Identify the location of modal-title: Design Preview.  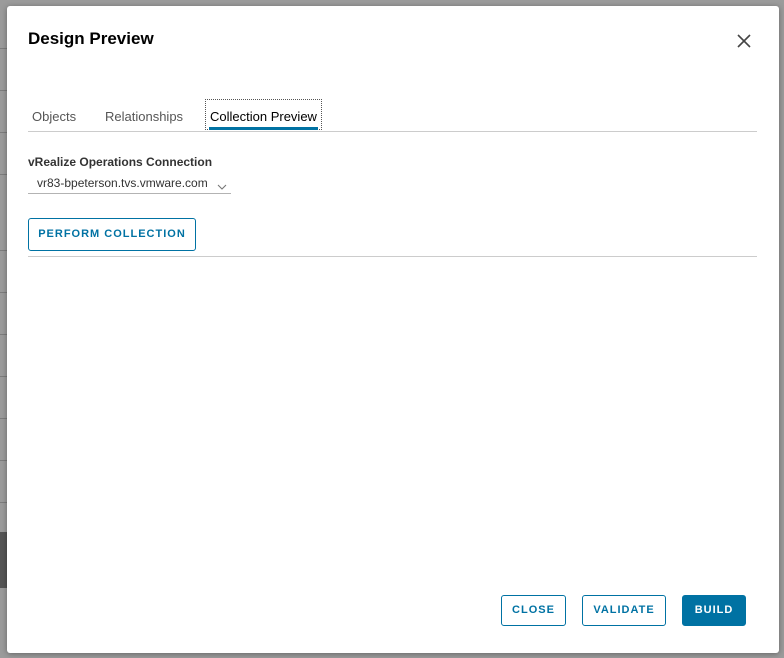
(91, 38).